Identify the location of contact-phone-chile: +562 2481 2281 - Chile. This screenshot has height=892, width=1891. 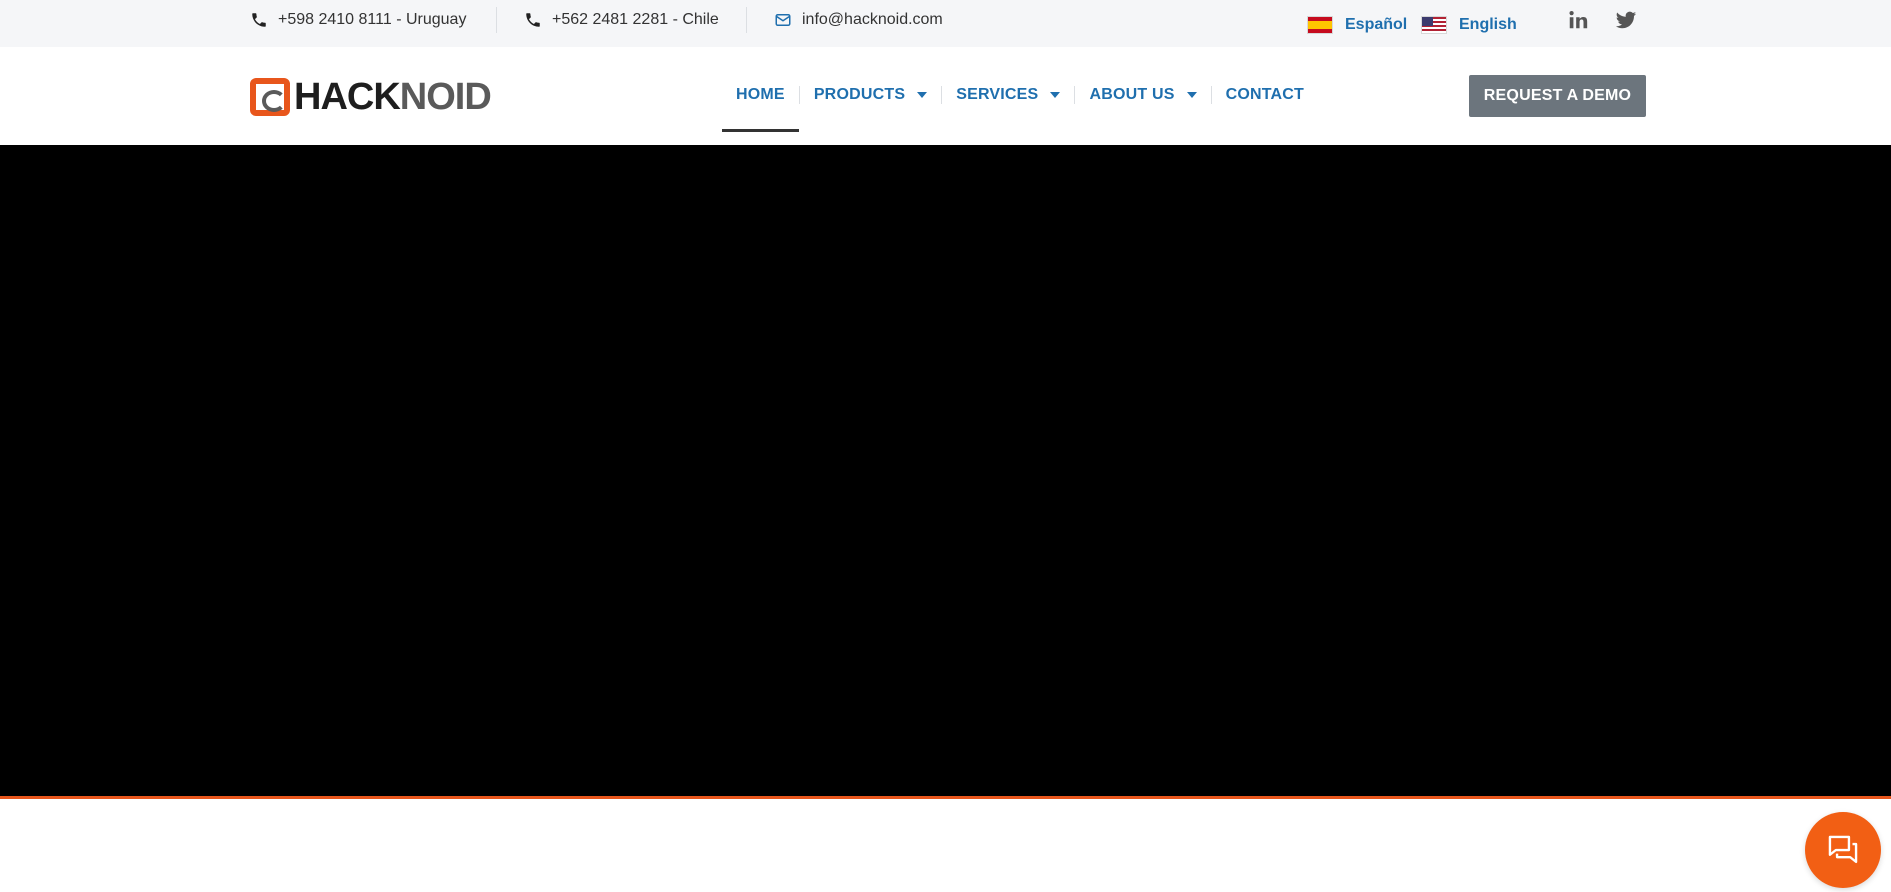
(621, 20).